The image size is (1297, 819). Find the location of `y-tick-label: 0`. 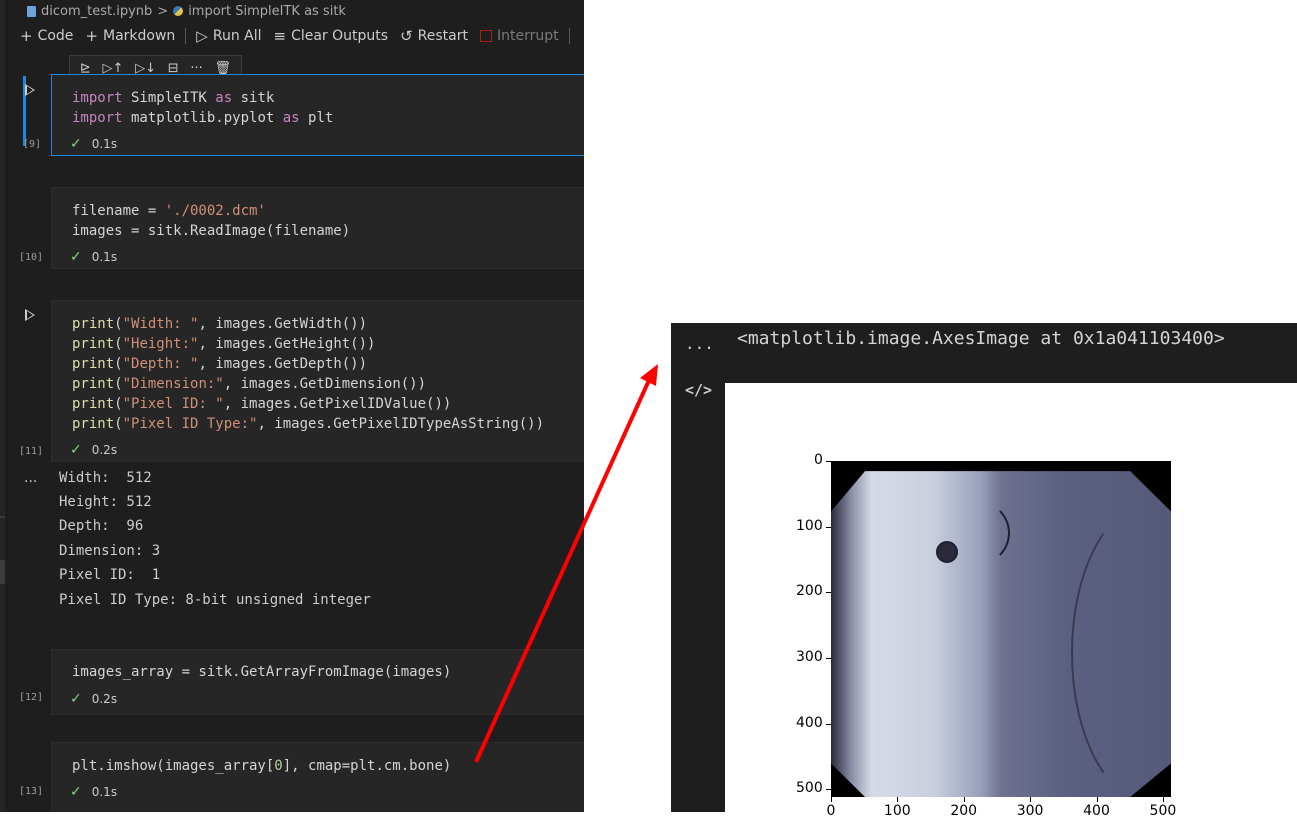

y-tick-label: 0 is located at coordinates (818, 460).